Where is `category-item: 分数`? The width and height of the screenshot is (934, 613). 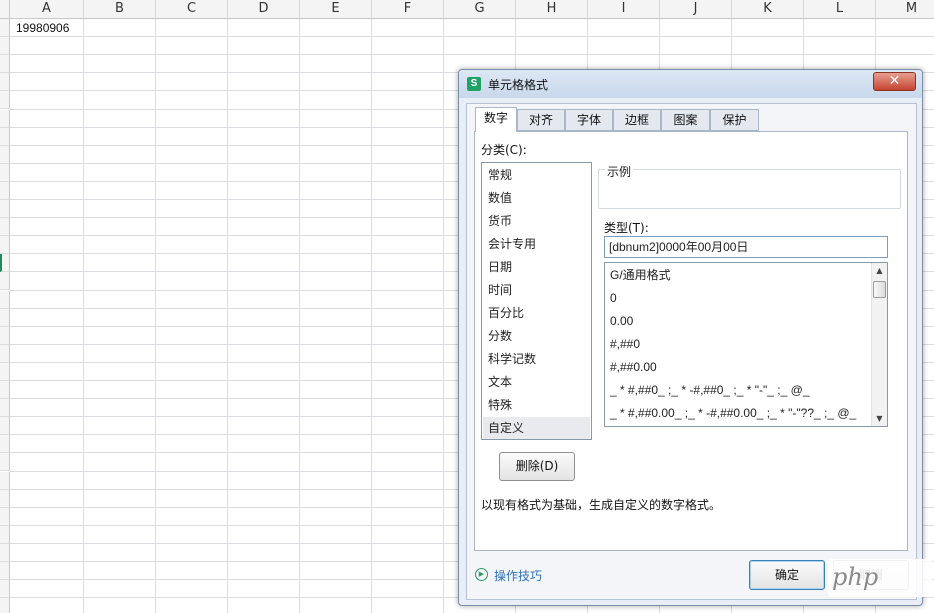 category-item: 分数 is located at coordinates (536, 336).